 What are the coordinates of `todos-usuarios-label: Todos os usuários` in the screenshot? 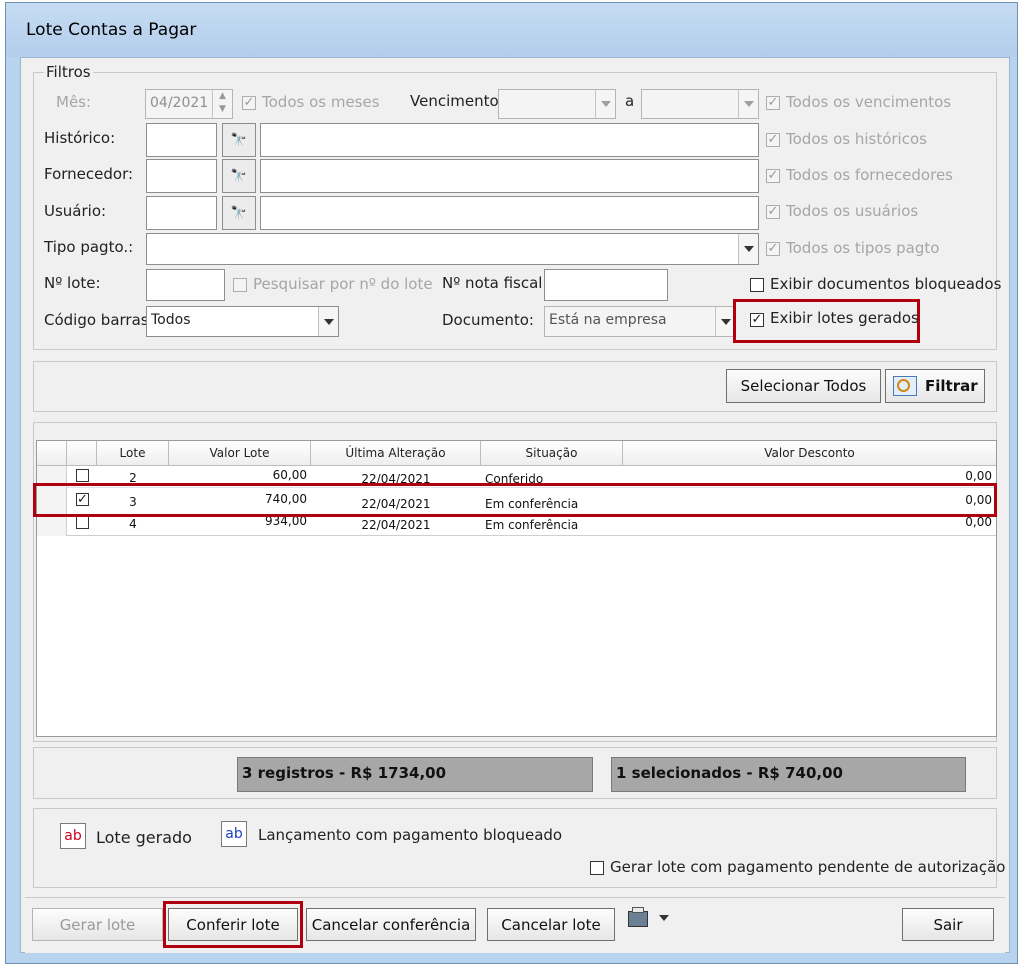 It's located at (852, 211).